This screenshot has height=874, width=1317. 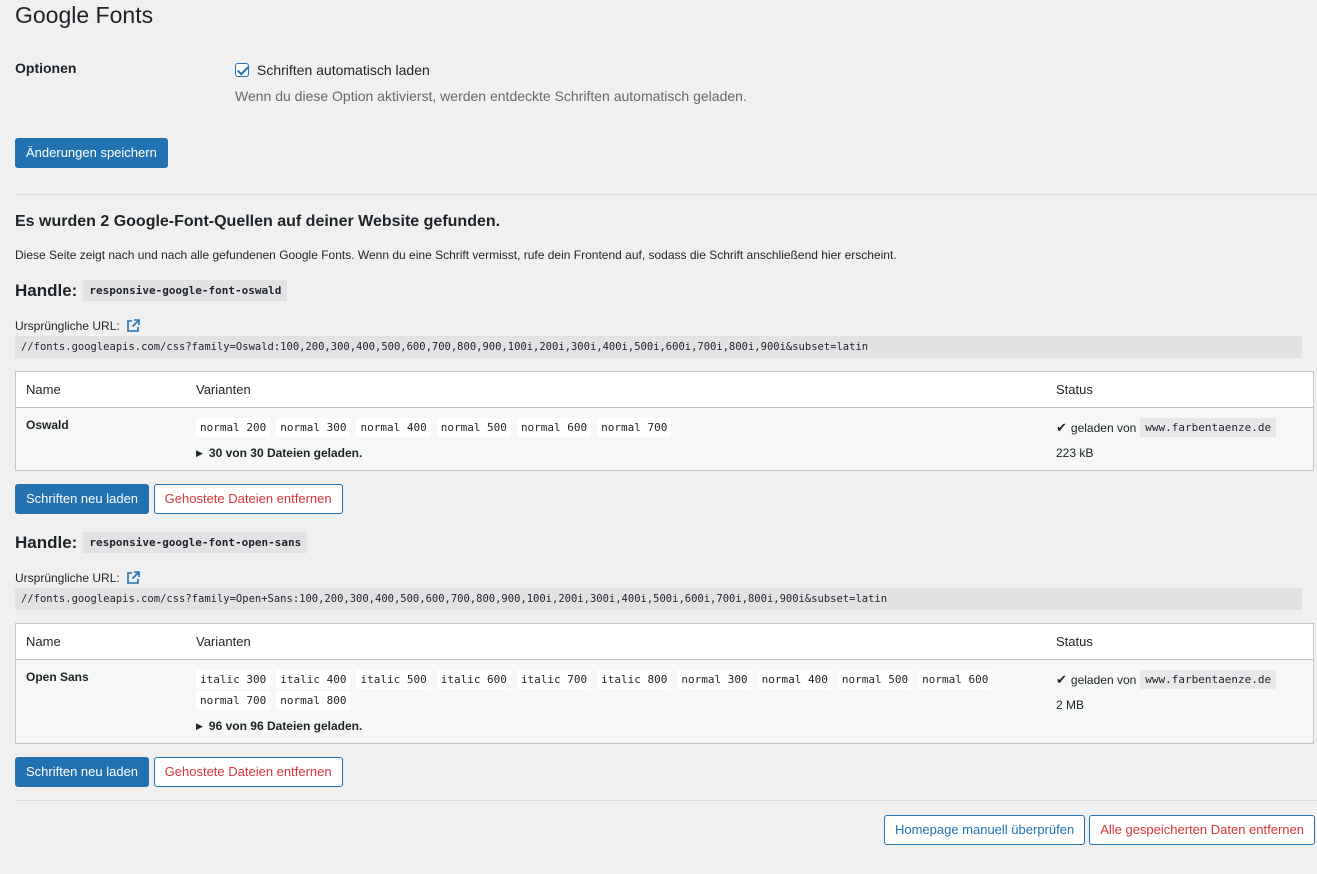 I want to click on font-name: Oswald, so click(x=100, y=439).